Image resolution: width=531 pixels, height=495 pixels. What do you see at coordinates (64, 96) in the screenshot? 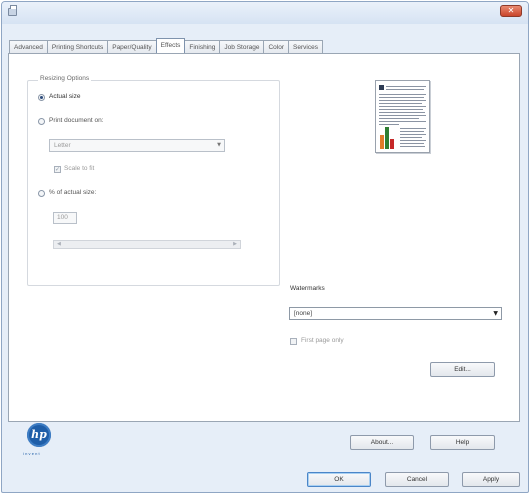
I see `actual-size-label: Actual size` at bounding box center [64, 96].